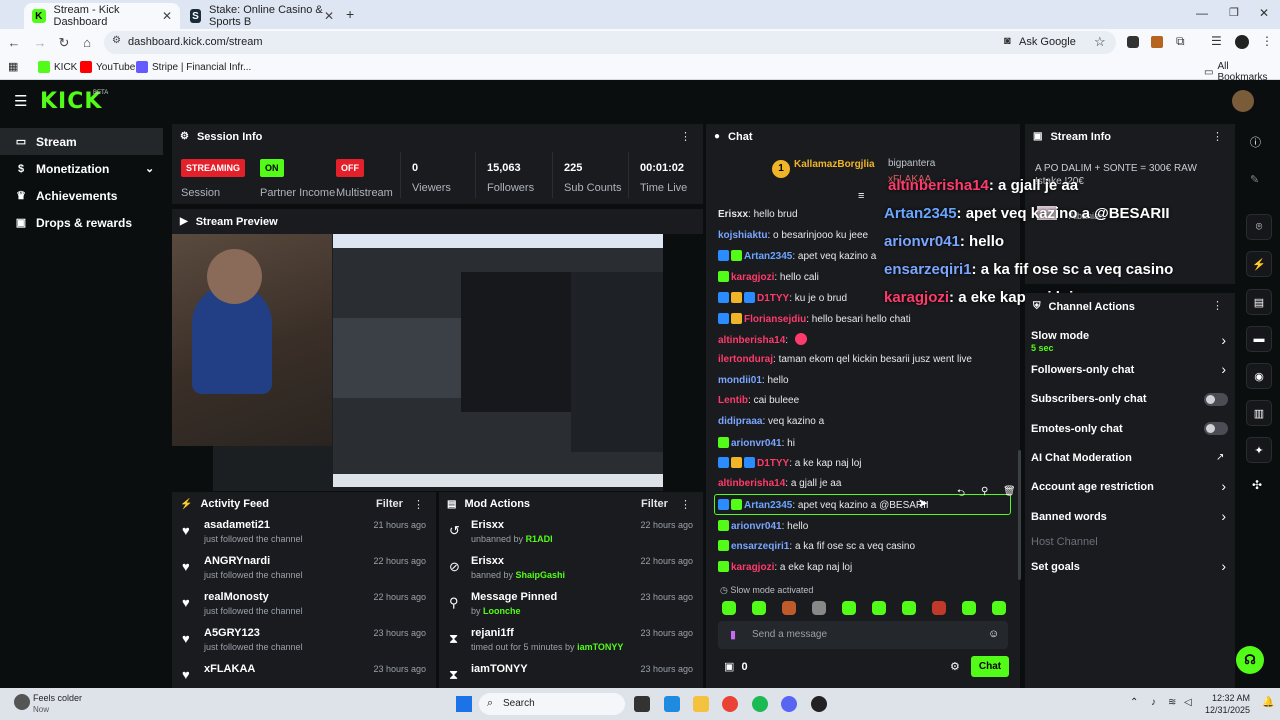  Describe the element at coordinates (1254, 179) in the screenshot. I see `edit-icon: ✎` at that location.